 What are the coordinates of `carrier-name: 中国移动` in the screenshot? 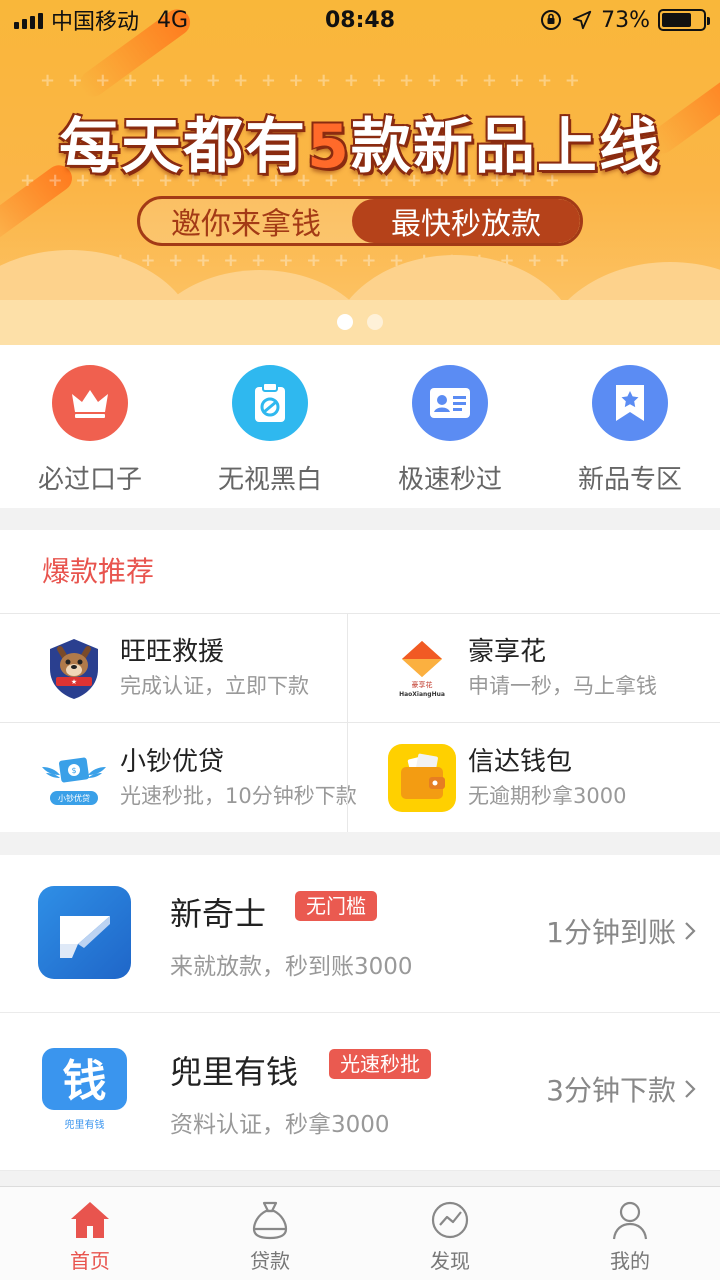 It's located at (95, 22).